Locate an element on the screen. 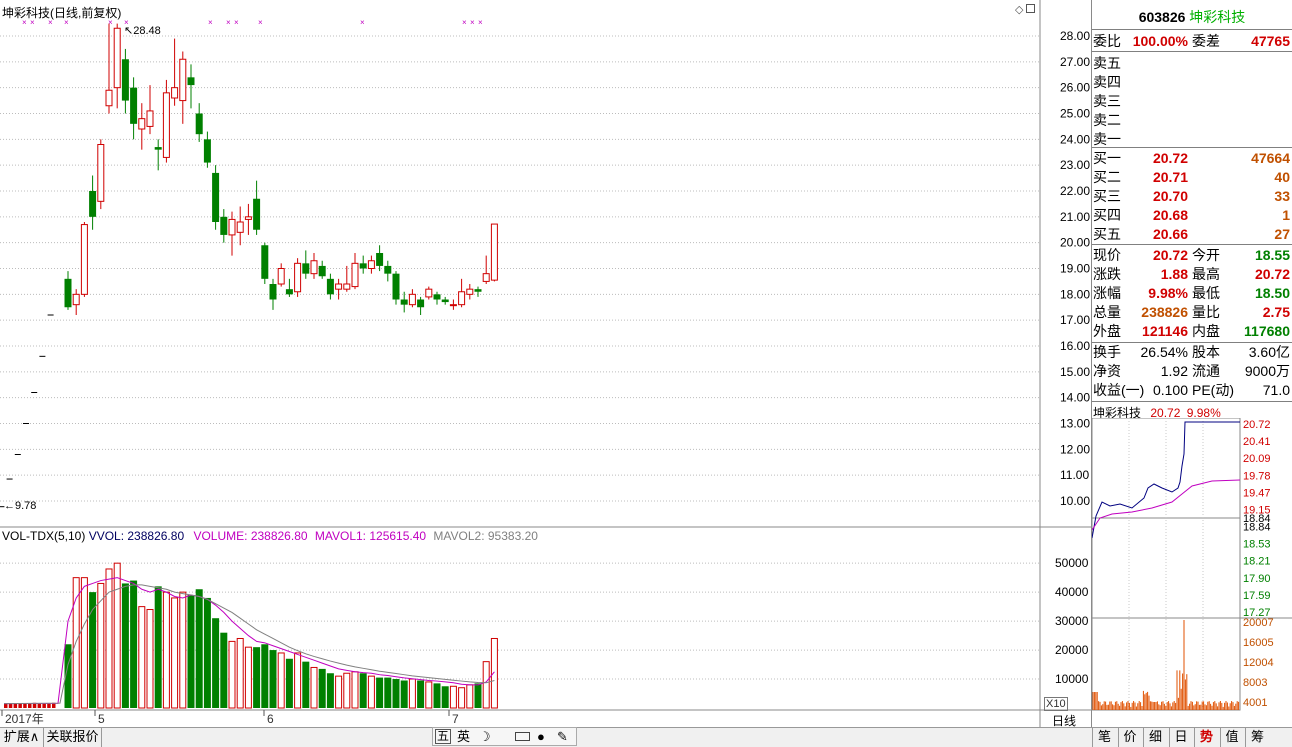 The image size is (1292, 747). date-label: 6 is located at coordinates (270, 719).